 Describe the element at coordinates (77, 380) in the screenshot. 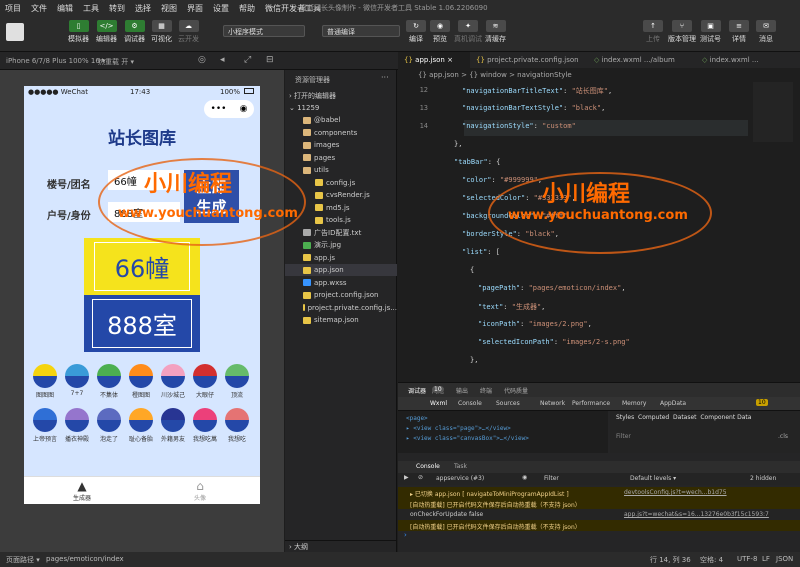

I see `color-option: 7+7` at that location.